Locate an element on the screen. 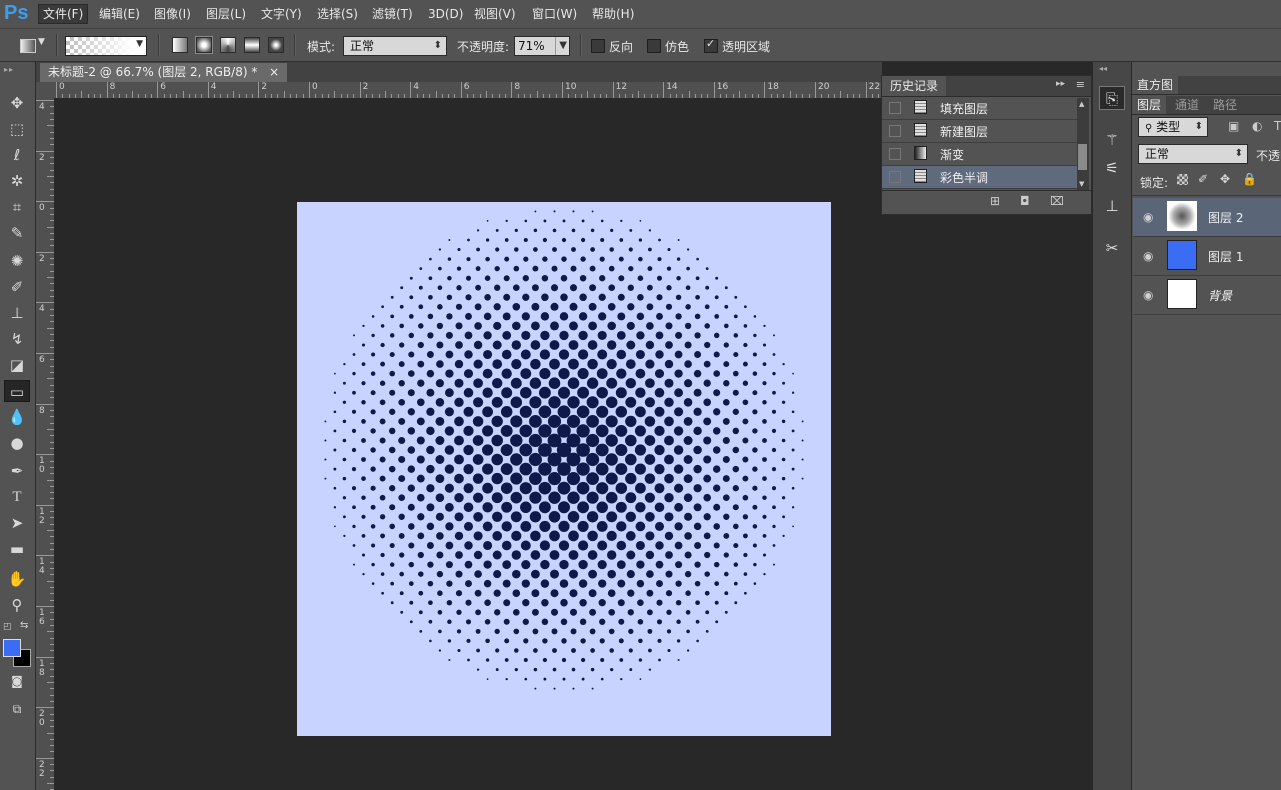  reflected-gradient-button is located at coordinates (252, 45).